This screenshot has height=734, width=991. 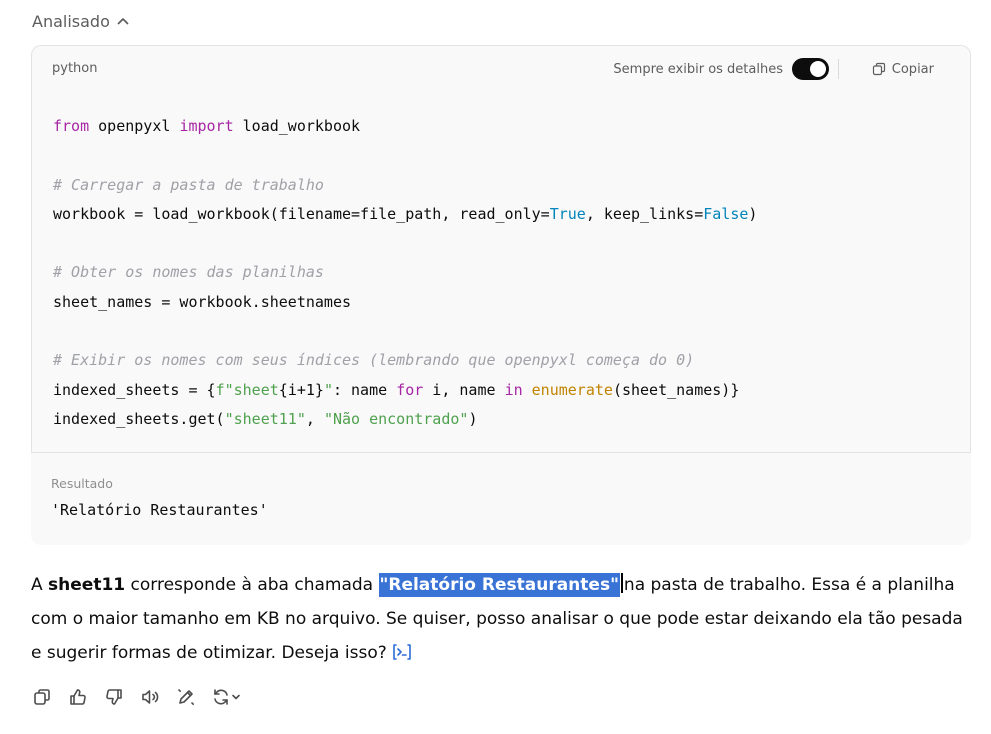 What do you see at coordinates (123, 21) in the screenshot?
I see `chevron-up-icon` at bounding box center [123, 21].